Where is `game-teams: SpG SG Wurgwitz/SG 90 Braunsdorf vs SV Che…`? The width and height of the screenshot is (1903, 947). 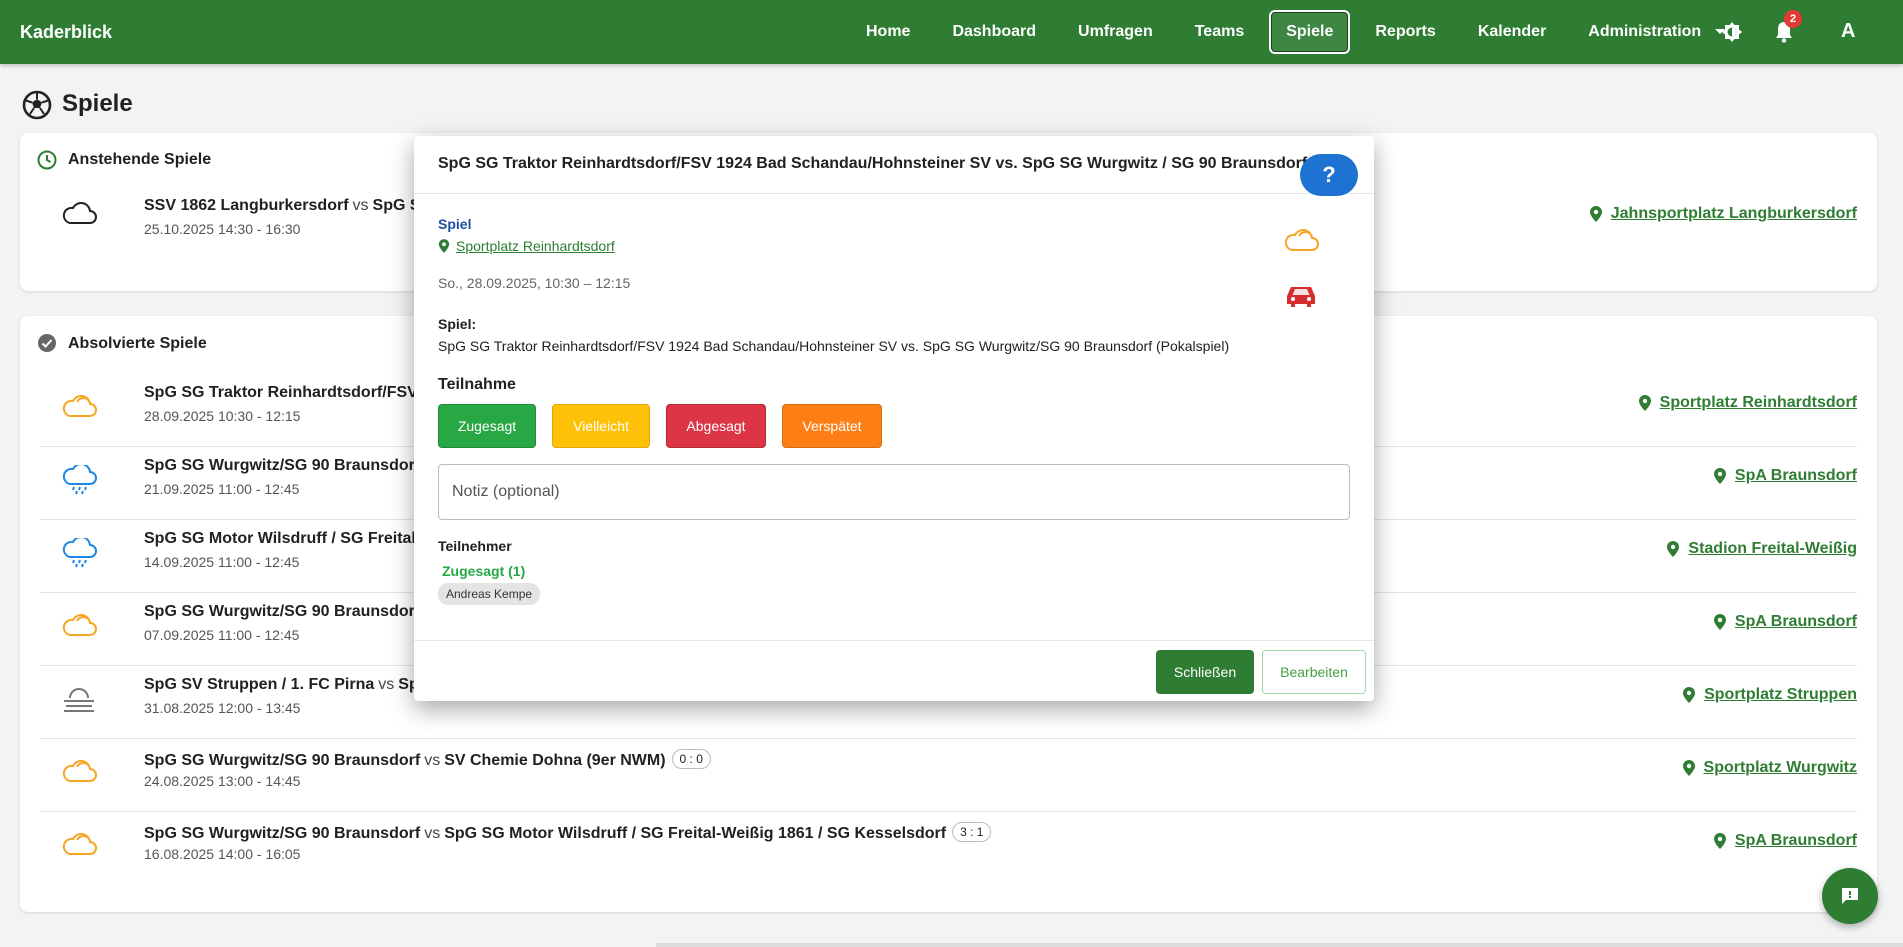 game-teams: SpG SG Wurgwitz/SG 90 Braunsdorf vs SV Che… is located at coordinates (427, 759).